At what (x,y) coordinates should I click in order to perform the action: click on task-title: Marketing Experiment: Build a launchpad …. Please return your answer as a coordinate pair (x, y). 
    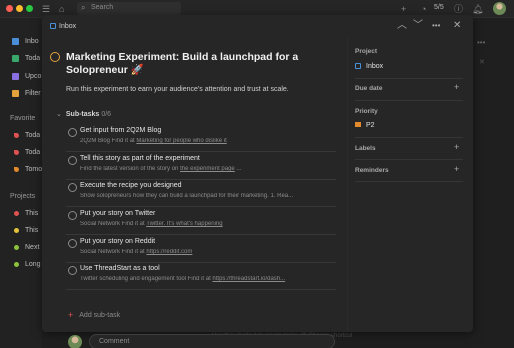
    Looking at the image, I should click on (200, 64).